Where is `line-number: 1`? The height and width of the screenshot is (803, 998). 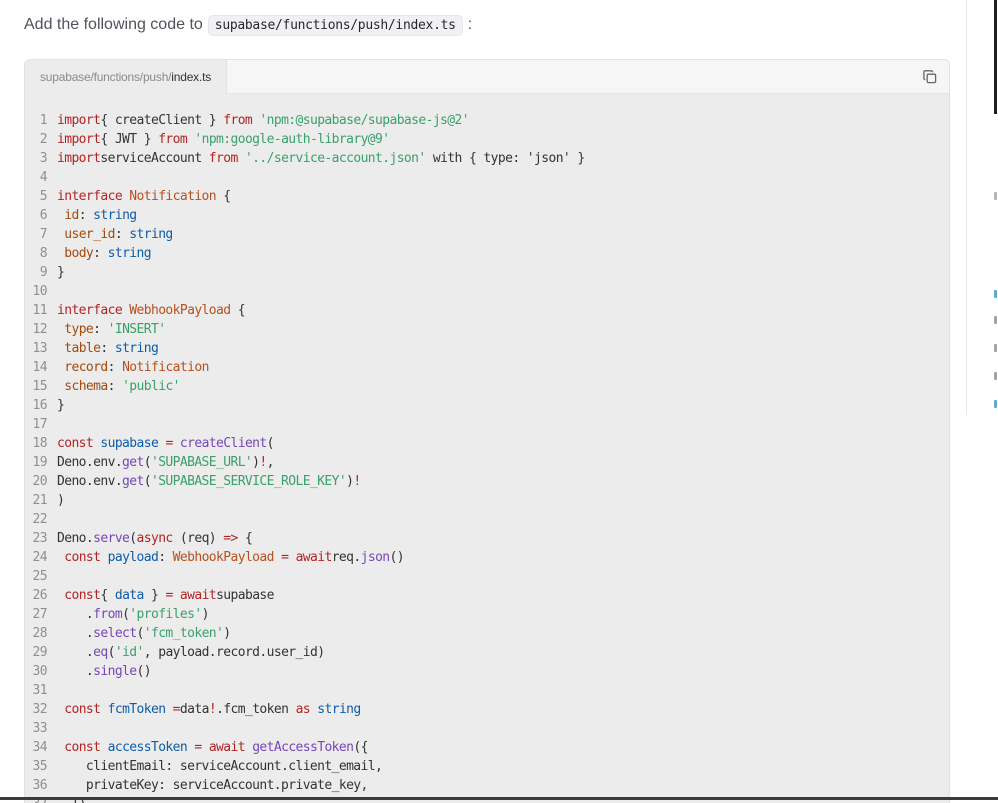
line-number: 1 is located at coordinates (43, 120).